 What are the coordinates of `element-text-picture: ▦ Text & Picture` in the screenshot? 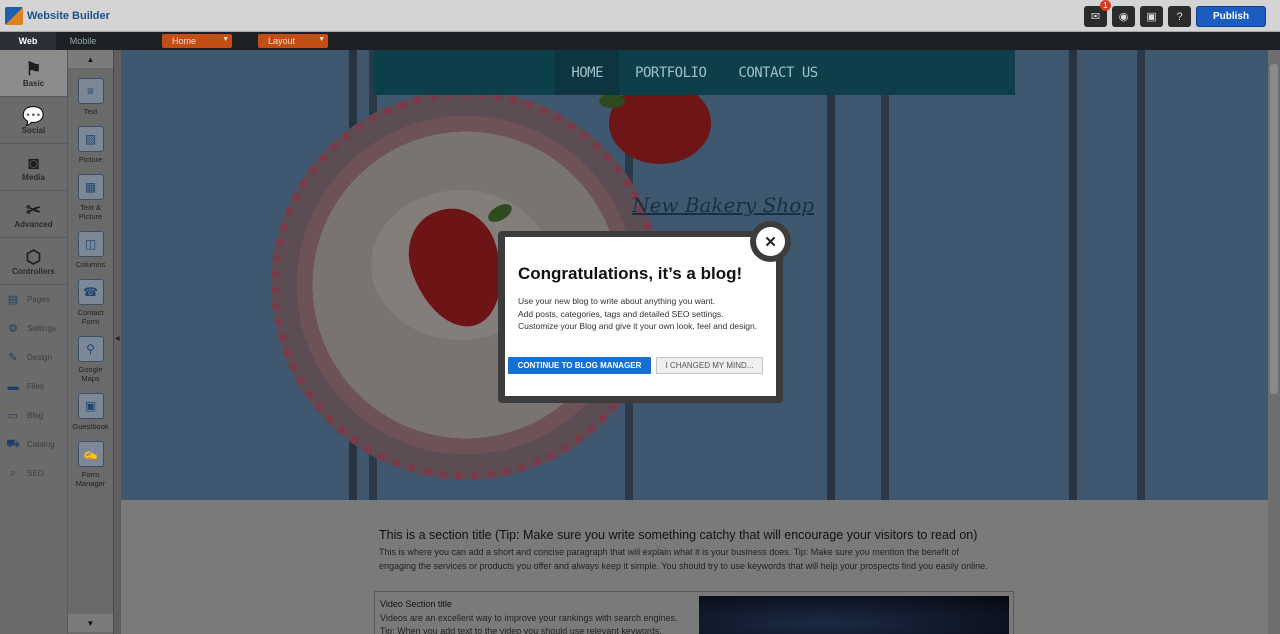 It's located at (90, 197).